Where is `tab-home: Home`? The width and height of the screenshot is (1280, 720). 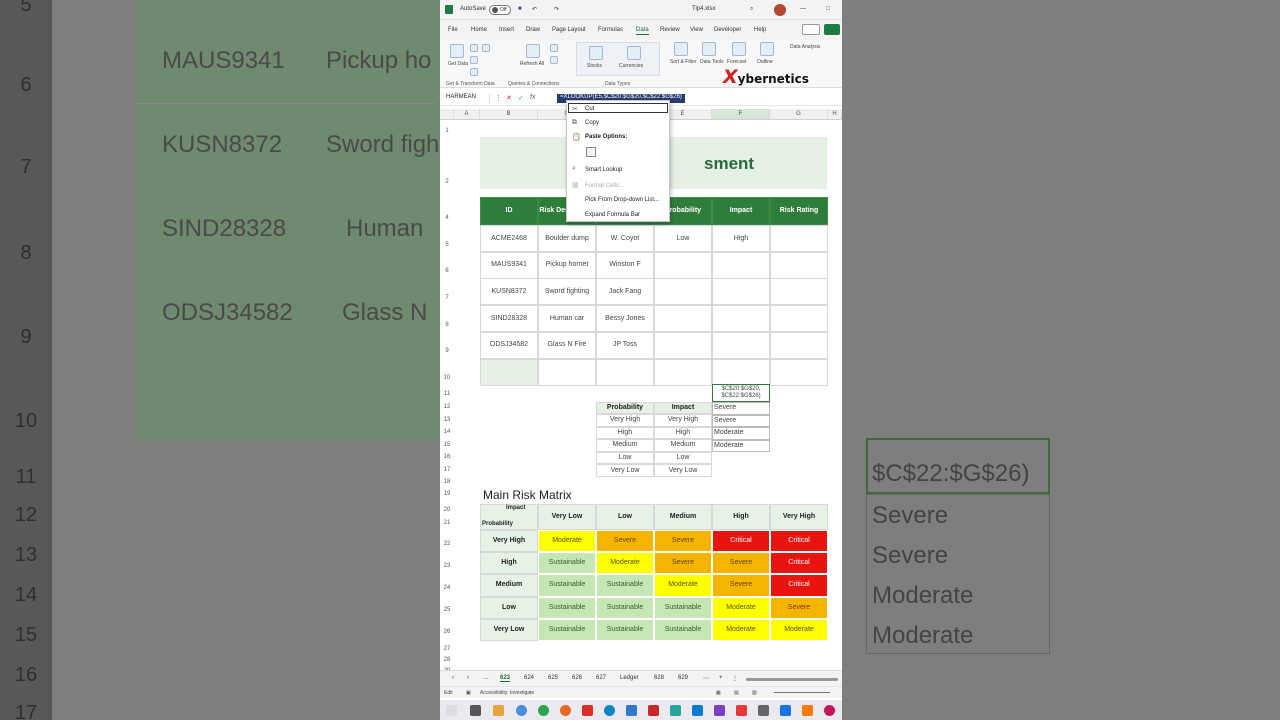
tab-home: Home is located at coordinates (479, 30).